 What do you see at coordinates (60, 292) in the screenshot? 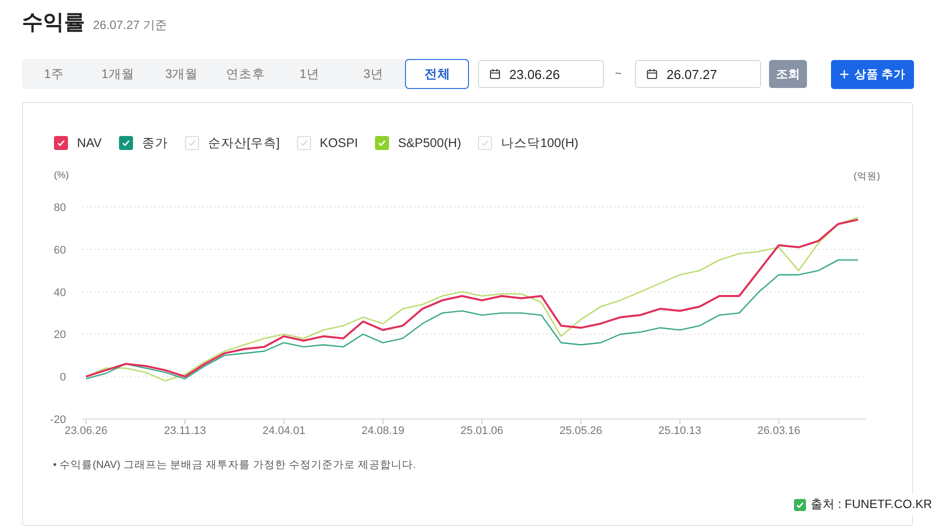
I see `y-tick-label: 40` at bounding box center [60, 292].